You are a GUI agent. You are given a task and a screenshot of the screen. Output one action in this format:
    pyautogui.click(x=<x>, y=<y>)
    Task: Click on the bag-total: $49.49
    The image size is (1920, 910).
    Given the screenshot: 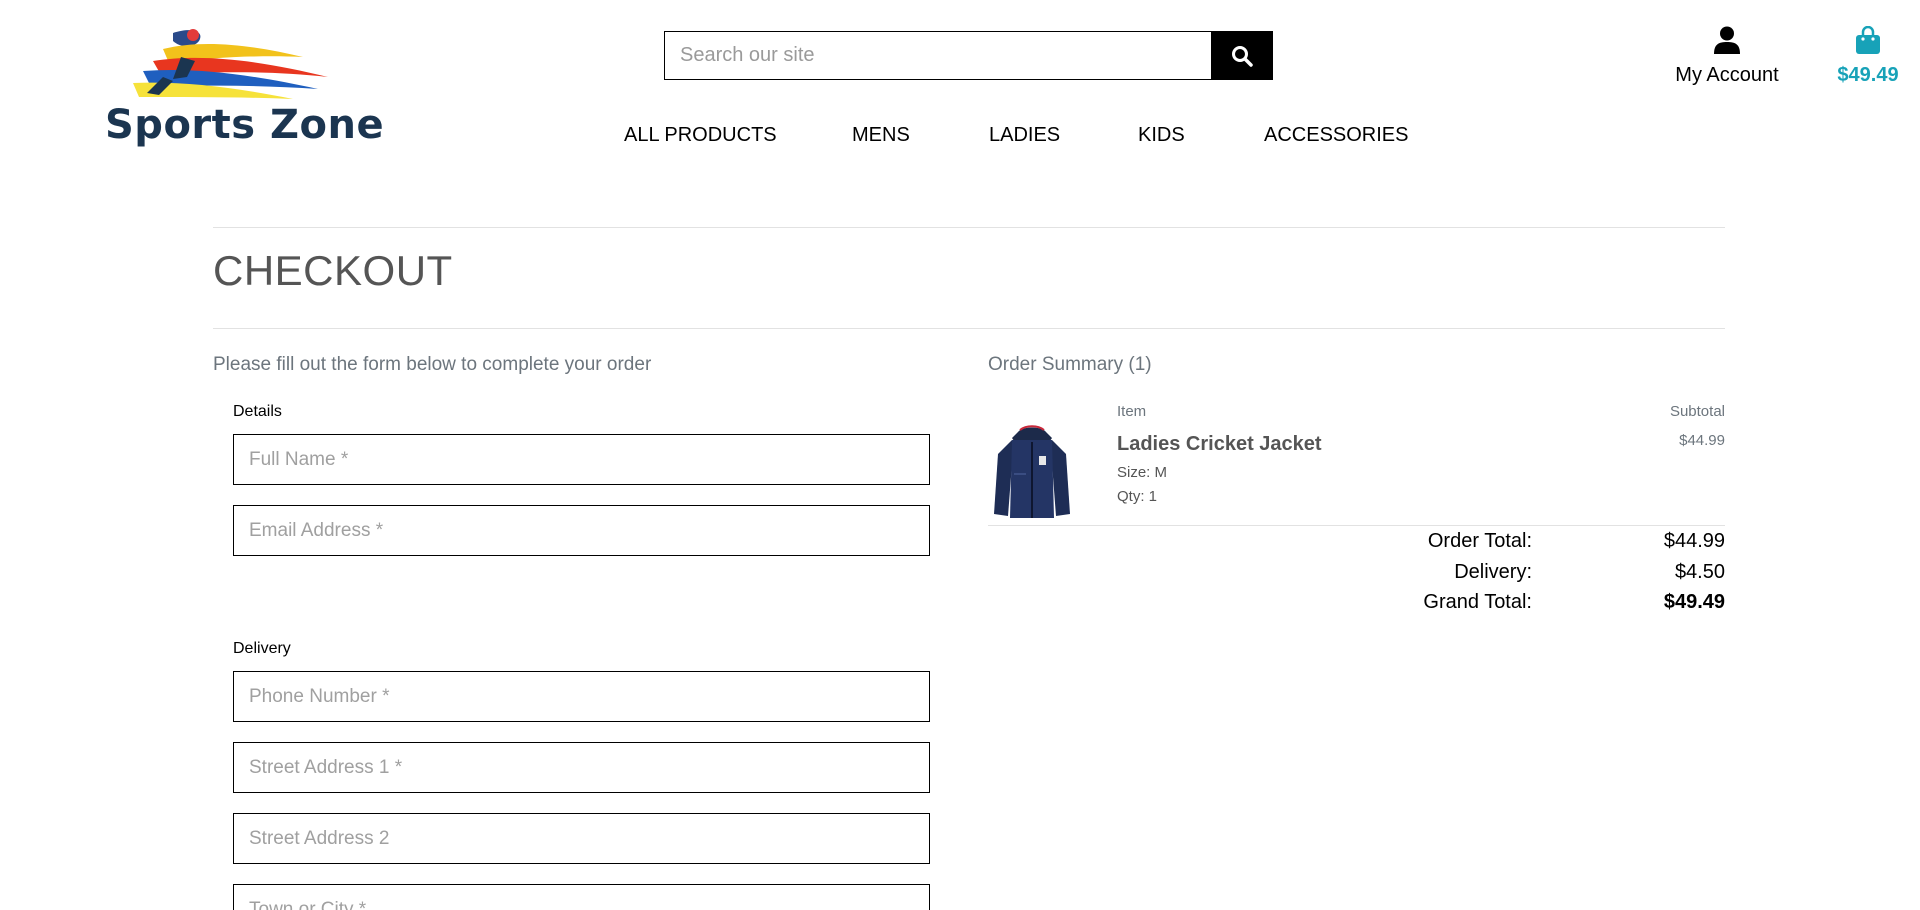 What is the action you would take?
    pyautogui.click(x=1868, y=75)
    